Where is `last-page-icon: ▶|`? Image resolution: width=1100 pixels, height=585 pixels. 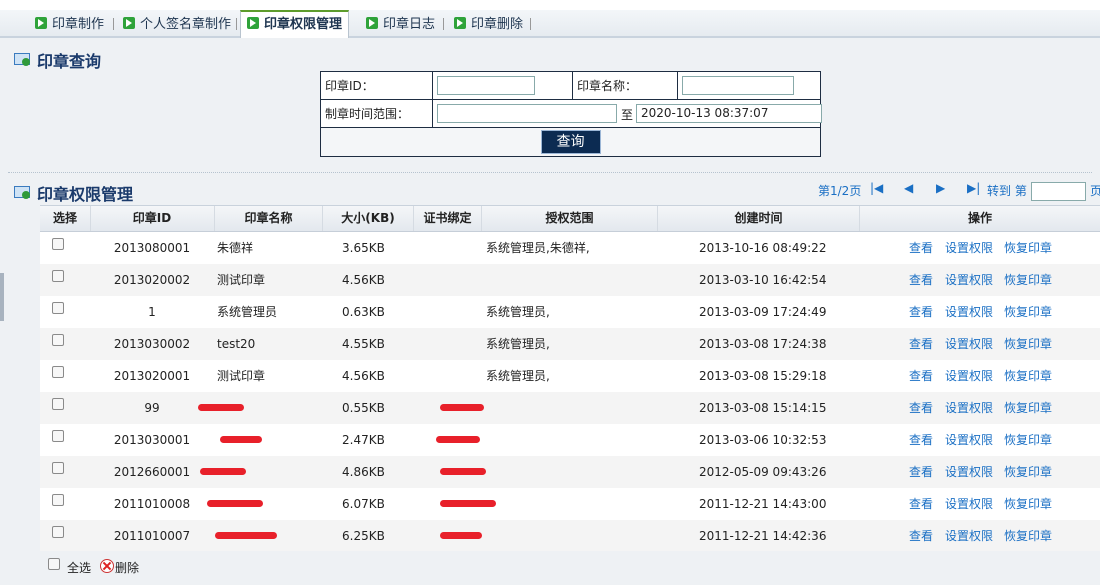
last-page-icon: ▶| is located at coordinates (973, 188).